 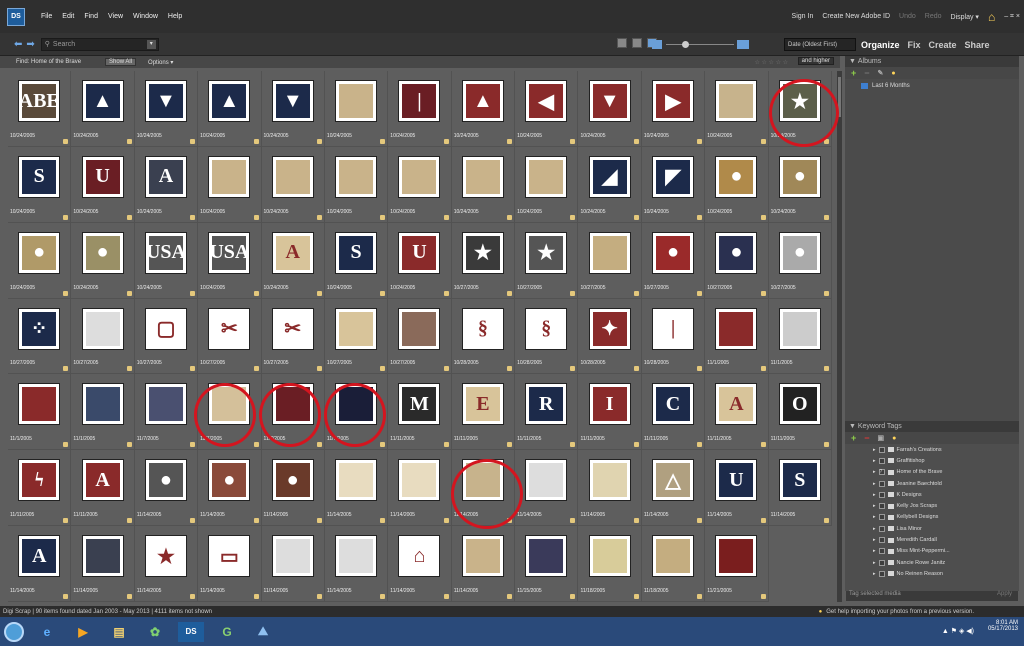 I want to click on media-cell: ● 11/14/2005, so click(x=293, y=488).